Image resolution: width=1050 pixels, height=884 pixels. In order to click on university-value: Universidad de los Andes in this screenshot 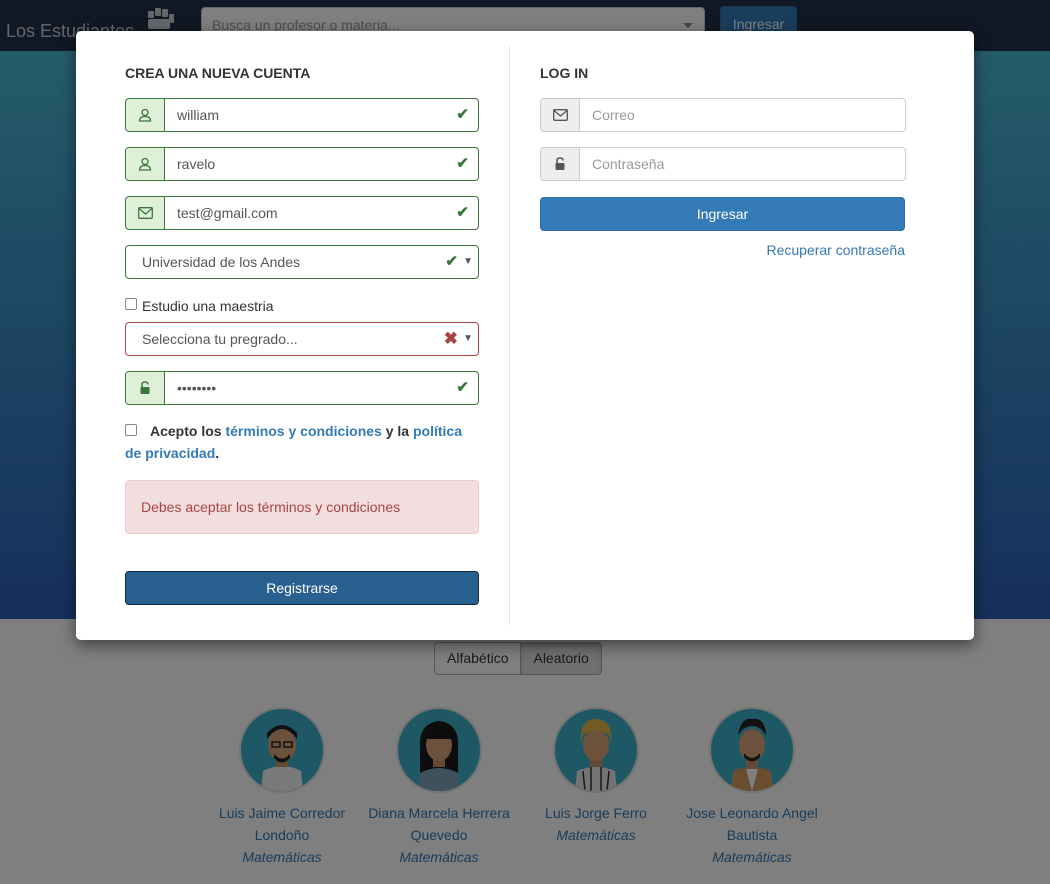, I will do `click(221, 262)`.